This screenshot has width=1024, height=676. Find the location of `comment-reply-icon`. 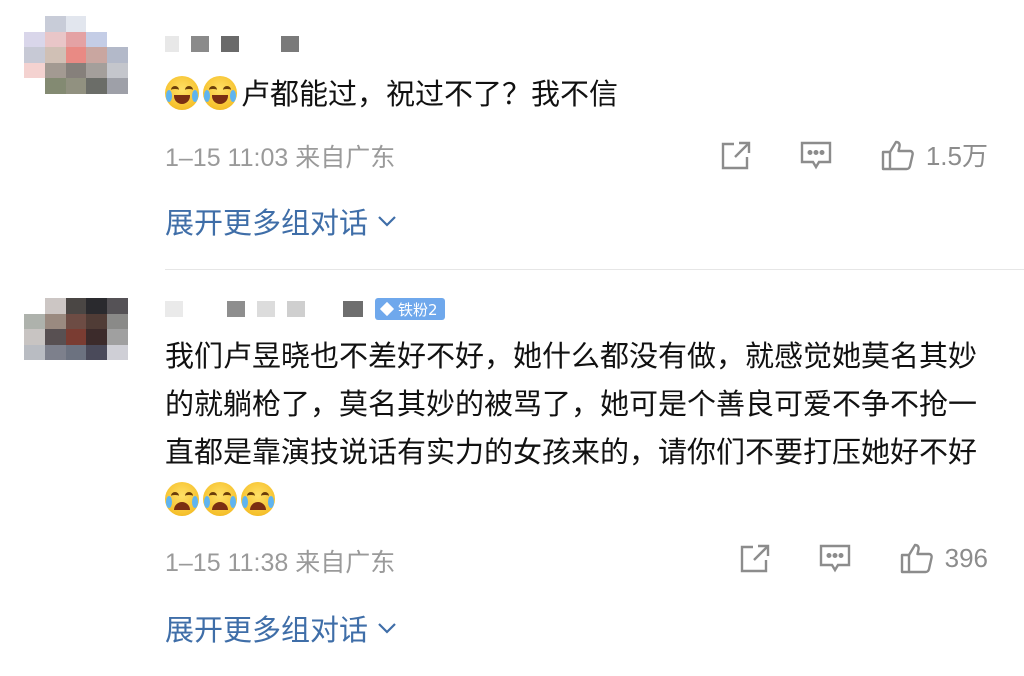

comment-reply-icon is located at coordinates (835, 558).